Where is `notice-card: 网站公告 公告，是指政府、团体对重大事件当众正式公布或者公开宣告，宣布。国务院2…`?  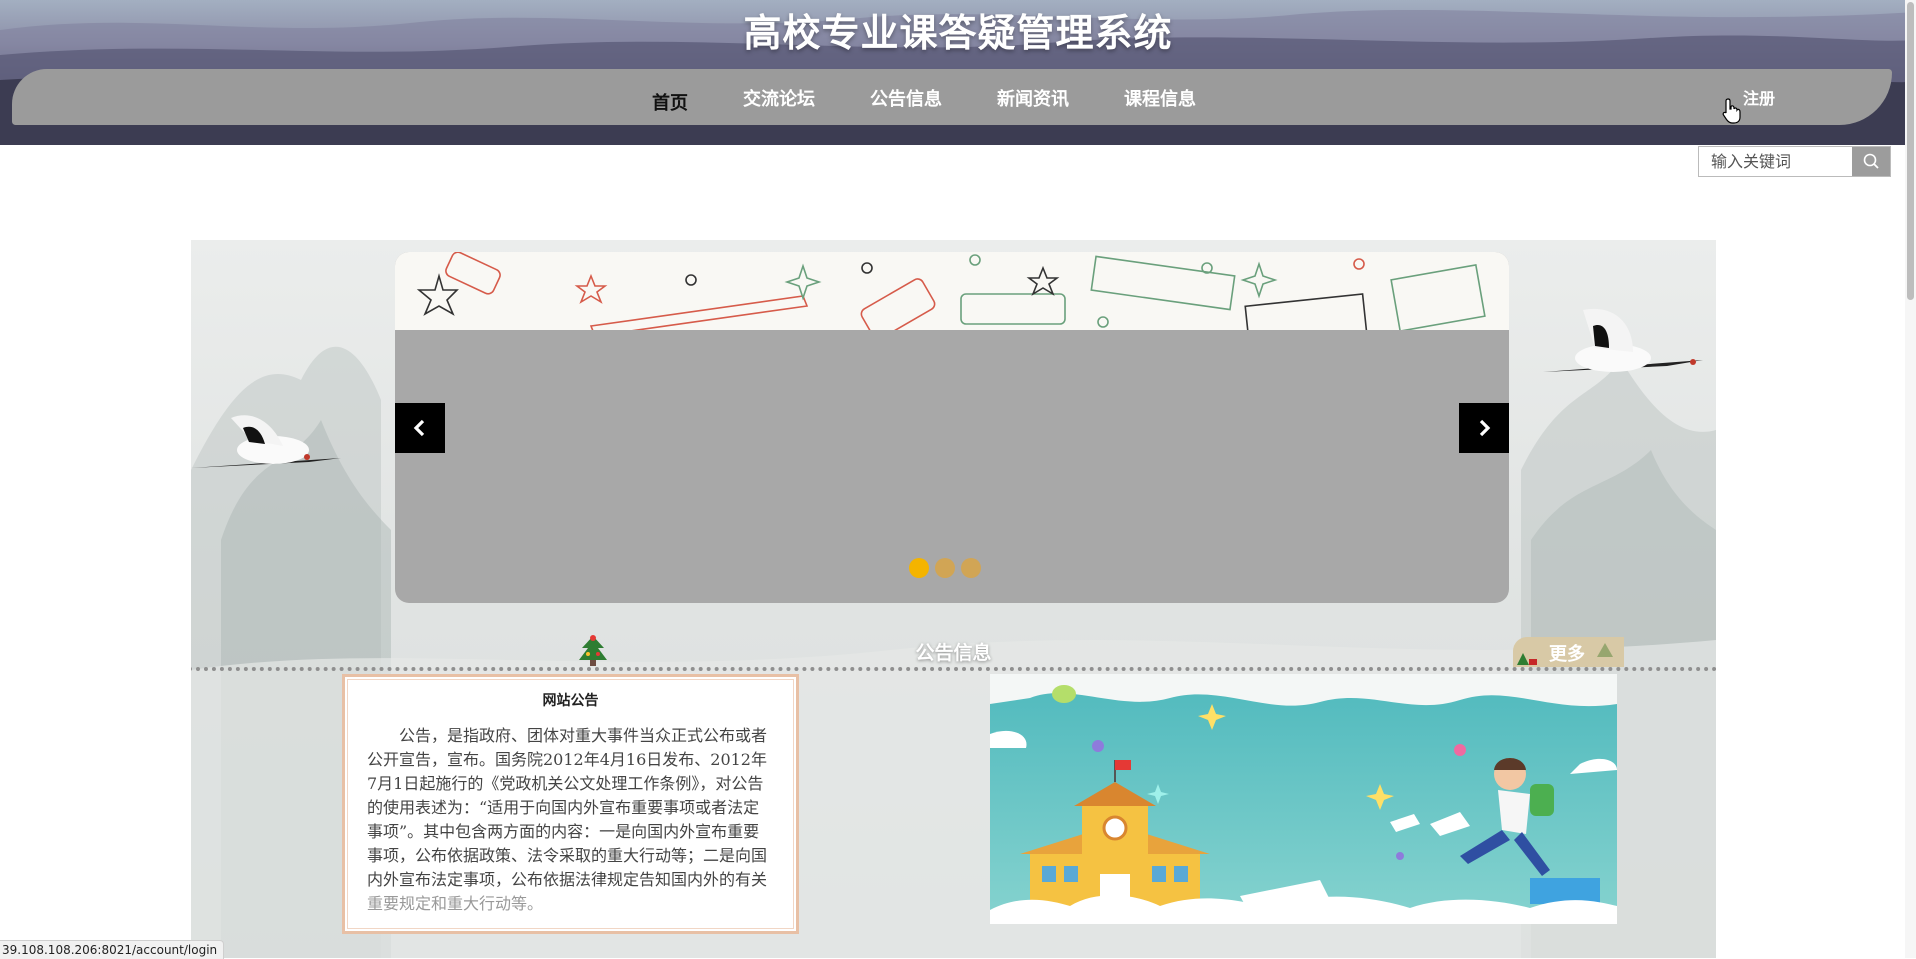 notice-card: 网站公告 公告，是指政府、团体对重大事件当众正式公布或者公开宣告，宣布。国务院2… is located at coordinates (570, 804).